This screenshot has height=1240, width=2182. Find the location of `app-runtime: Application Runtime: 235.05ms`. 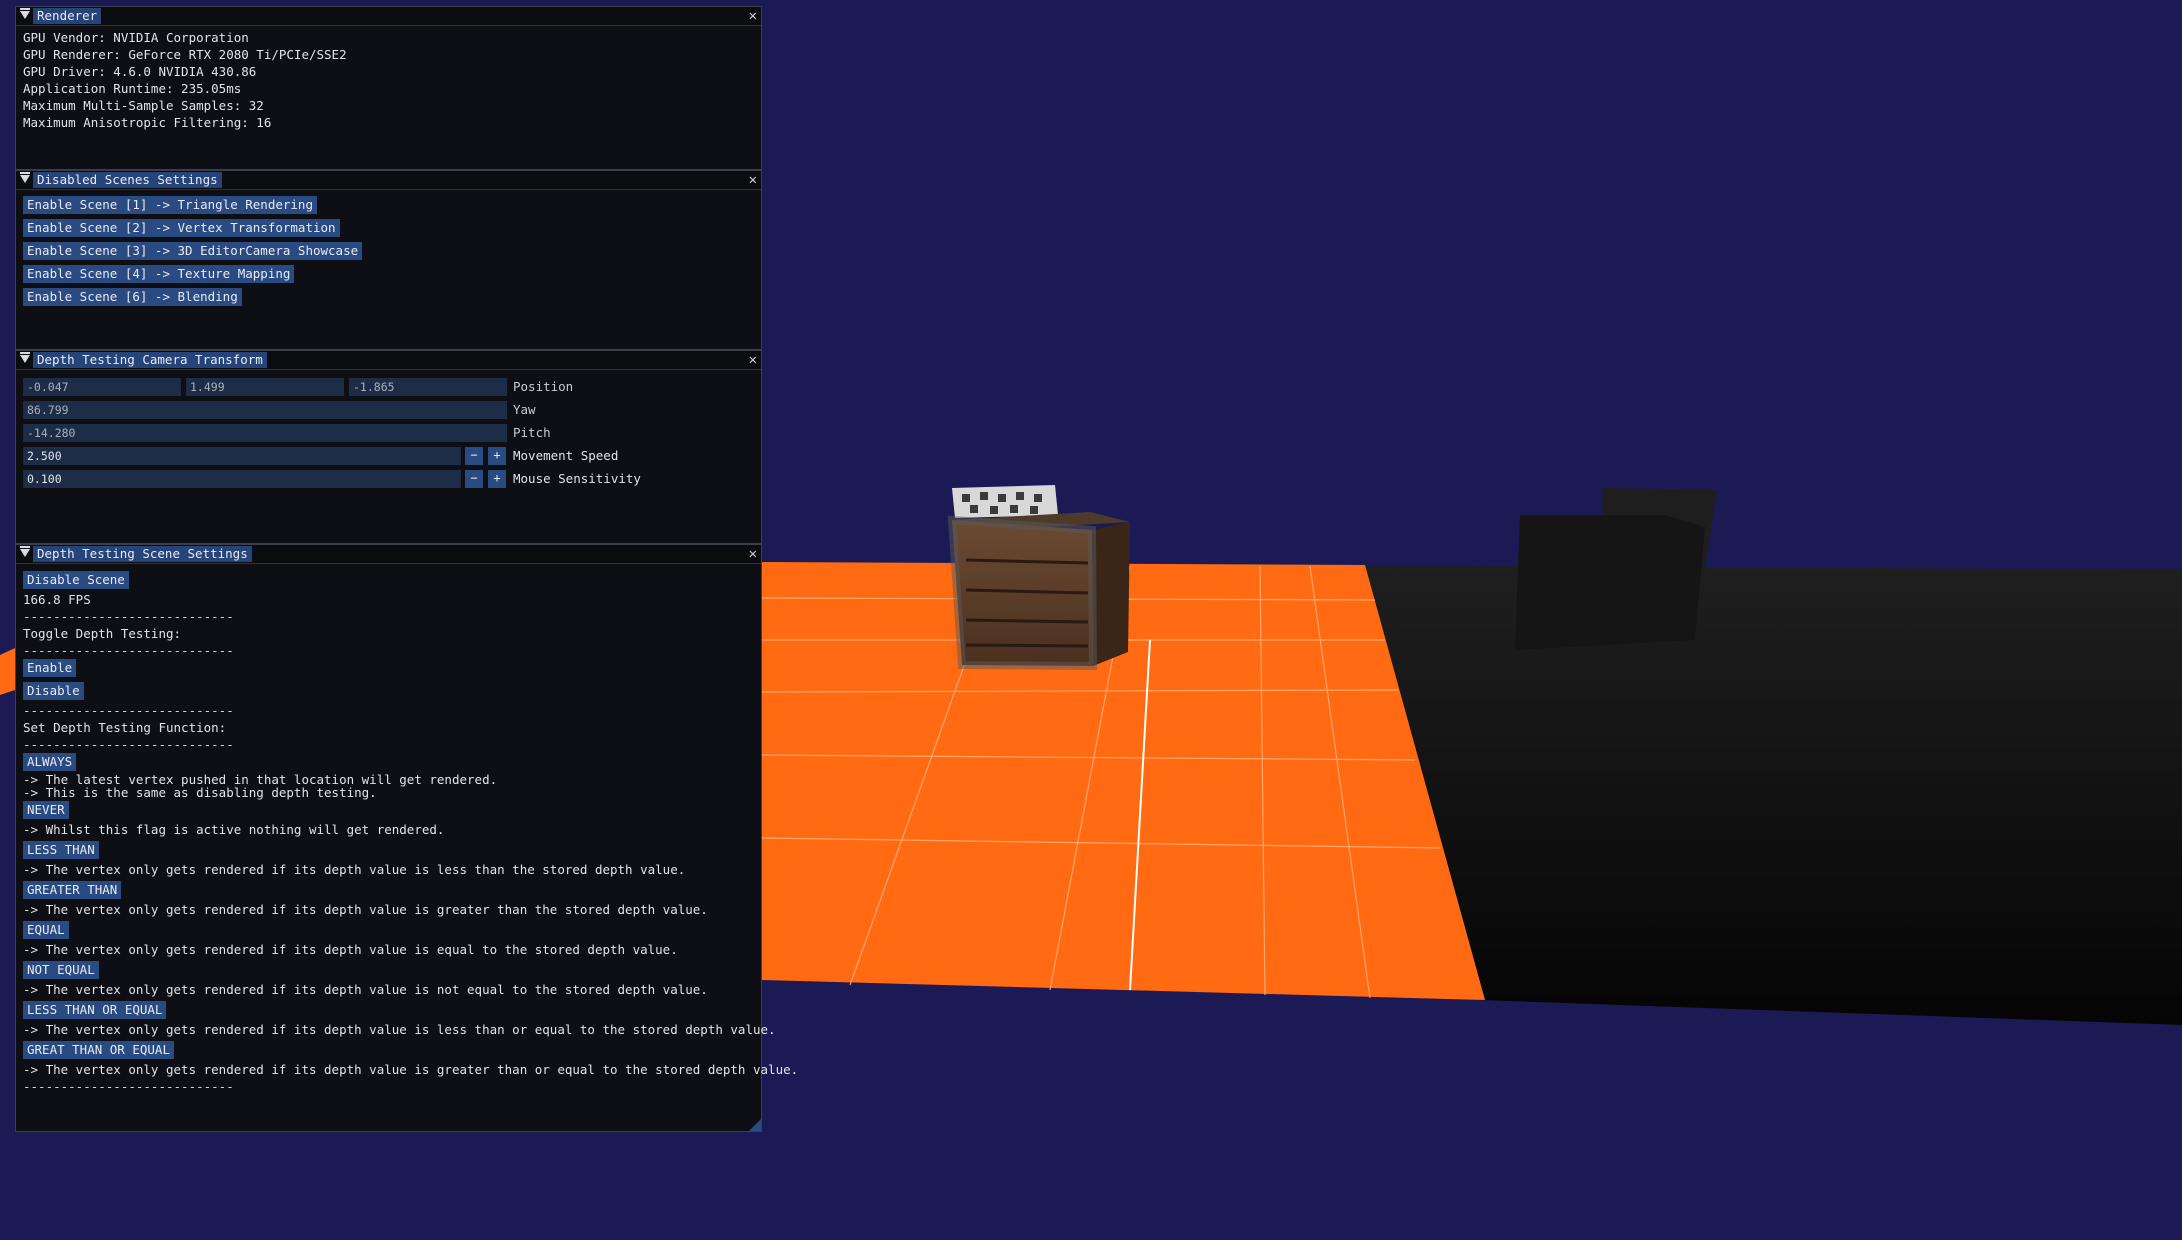

app-runtime: Application Runtime: 235.05ms is located at coordinates (132, 88).